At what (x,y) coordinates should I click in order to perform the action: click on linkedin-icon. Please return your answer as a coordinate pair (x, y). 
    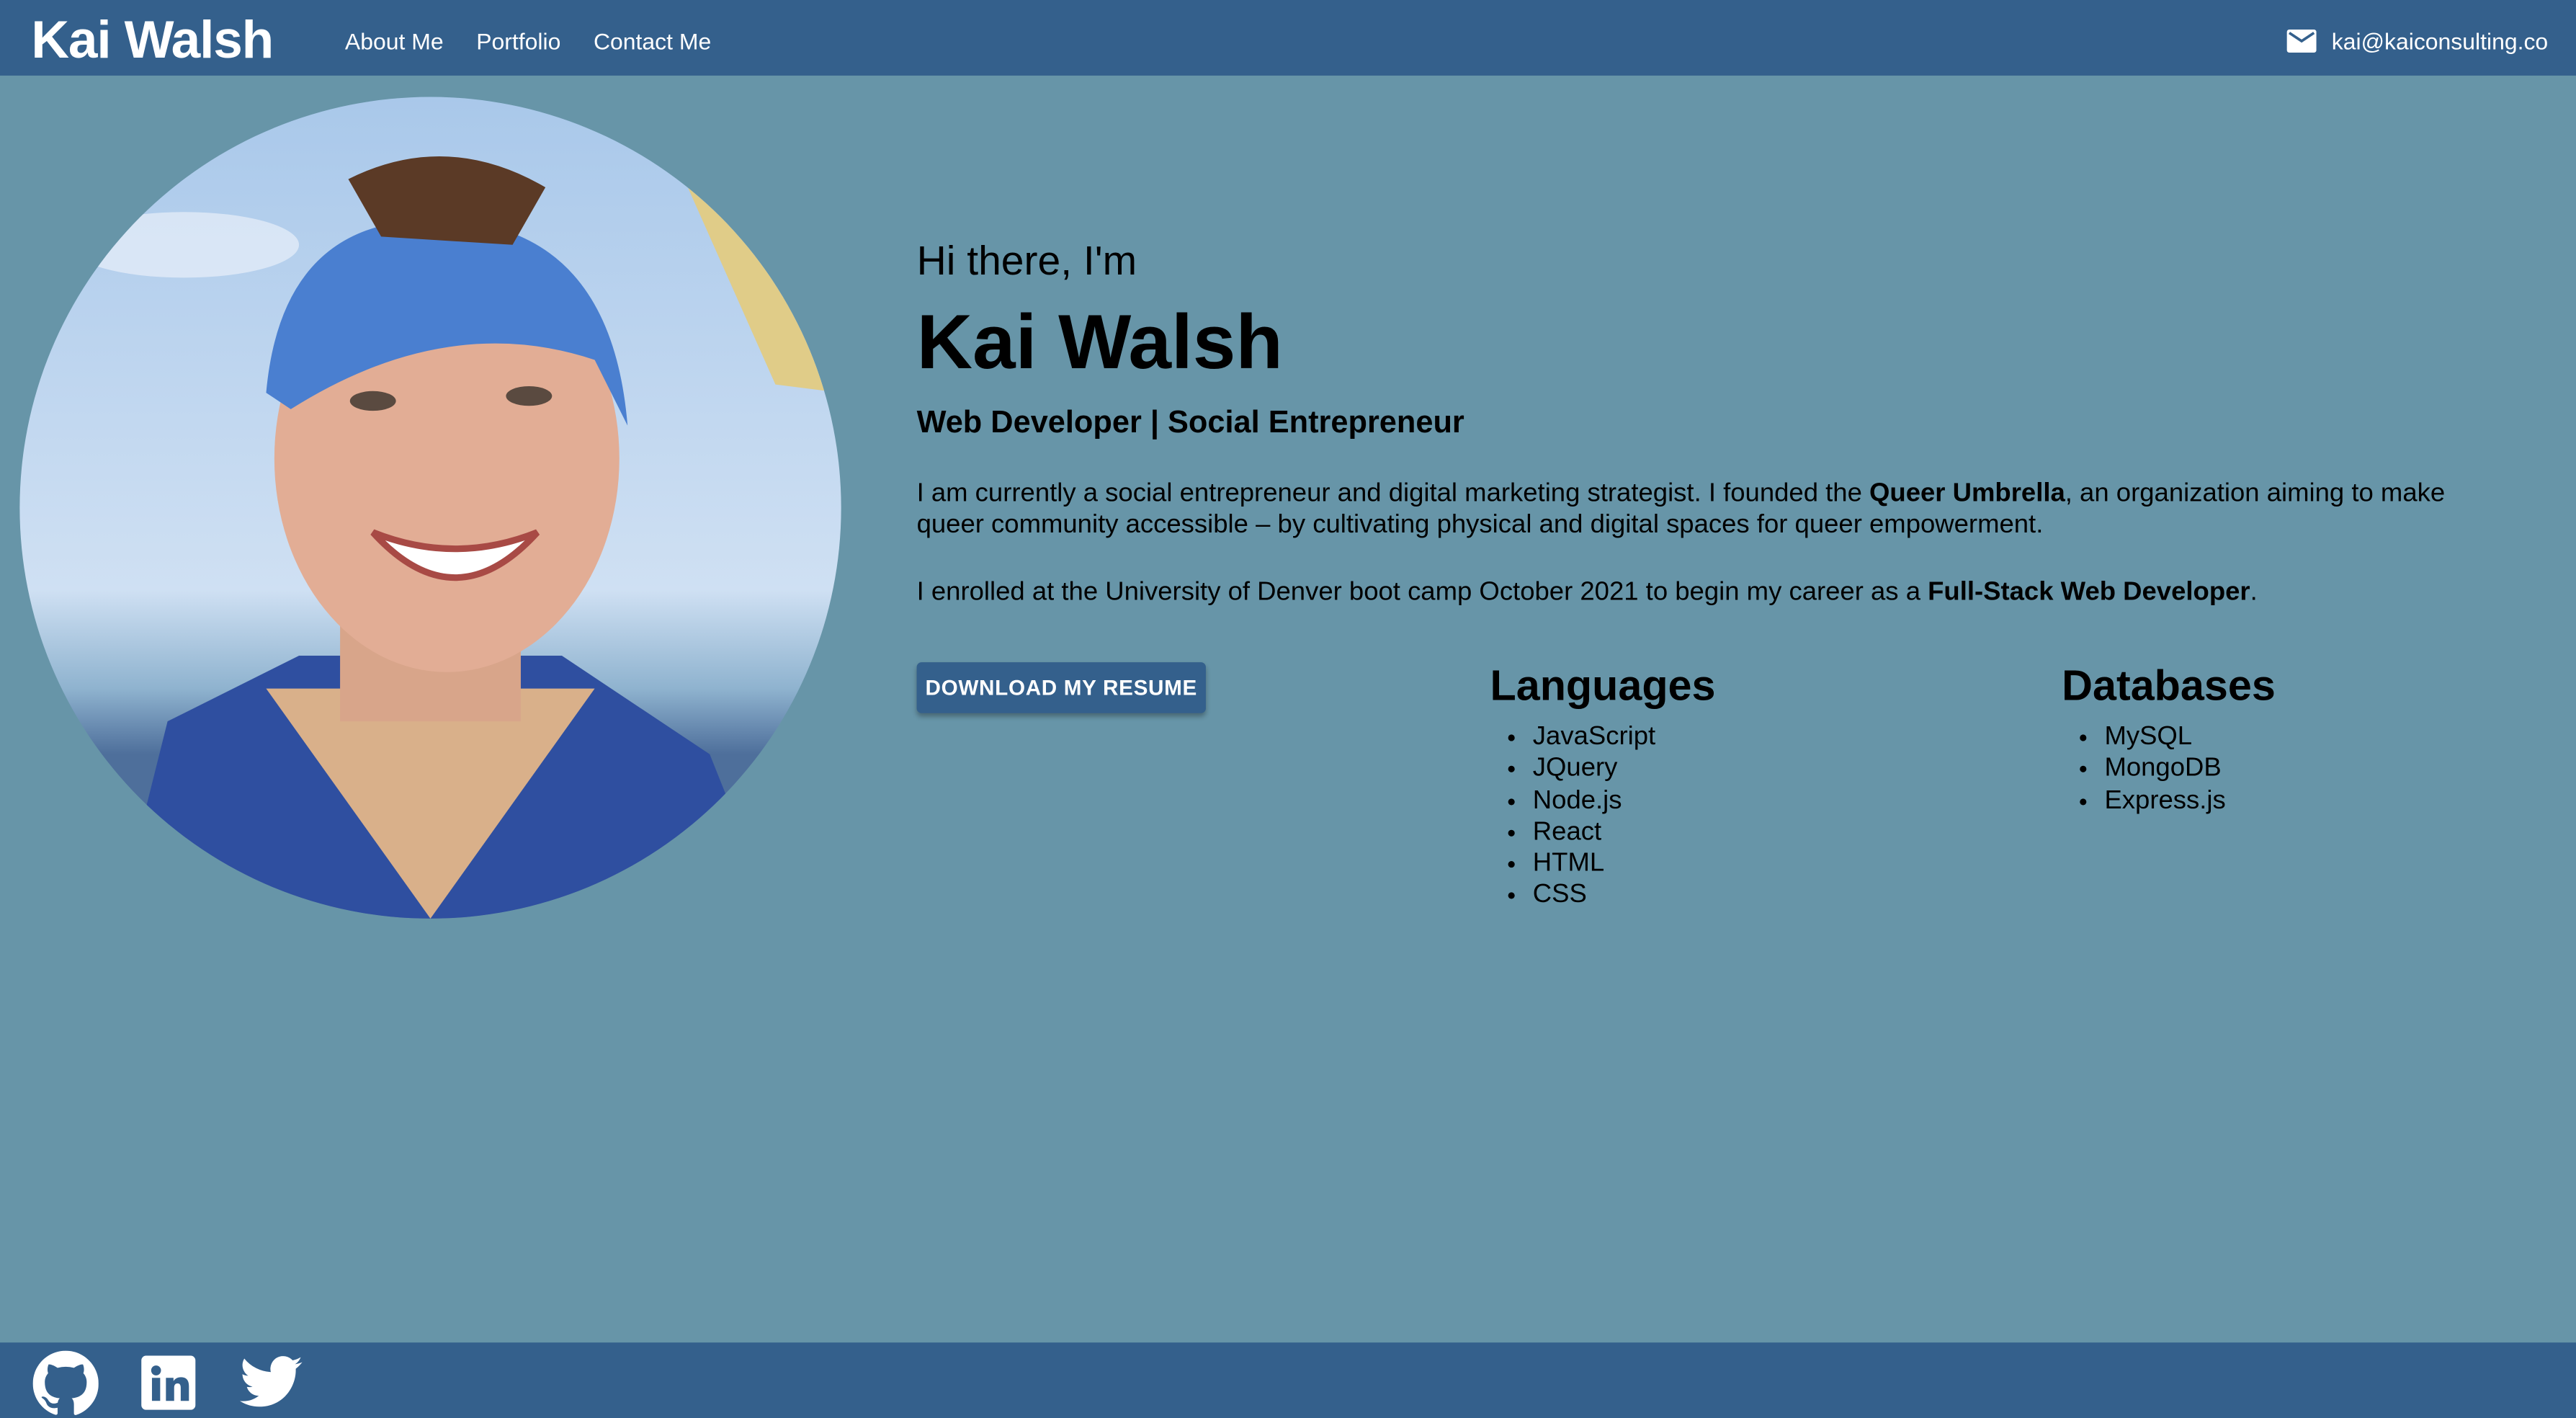
    Looking at the image, I should click on (168, 1382).